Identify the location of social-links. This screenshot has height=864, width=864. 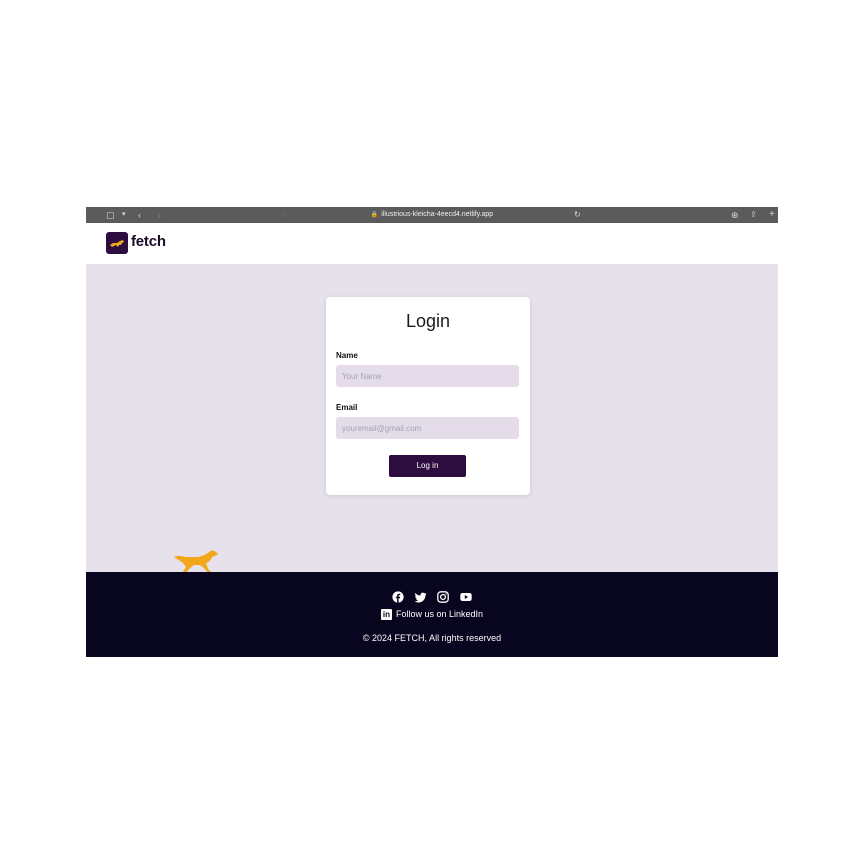
(432, 597).